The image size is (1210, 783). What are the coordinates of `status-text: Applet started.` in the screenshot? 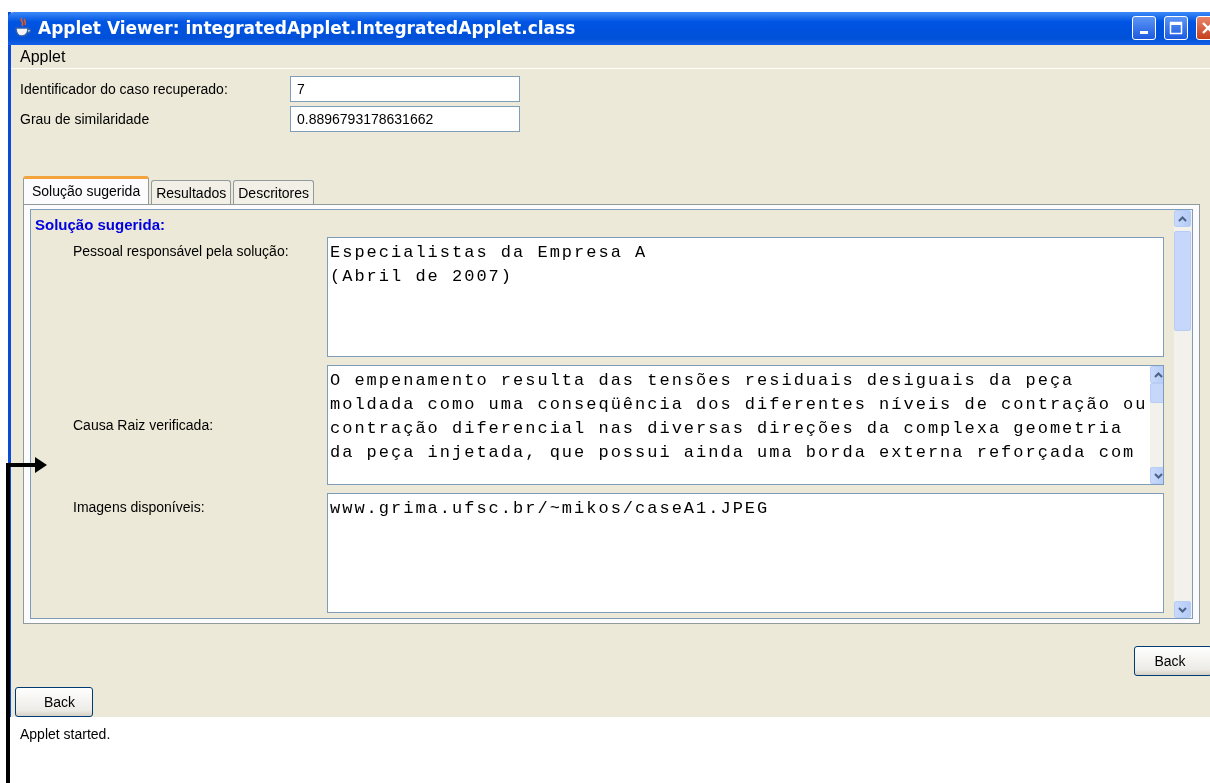 It's located at (65, 733).